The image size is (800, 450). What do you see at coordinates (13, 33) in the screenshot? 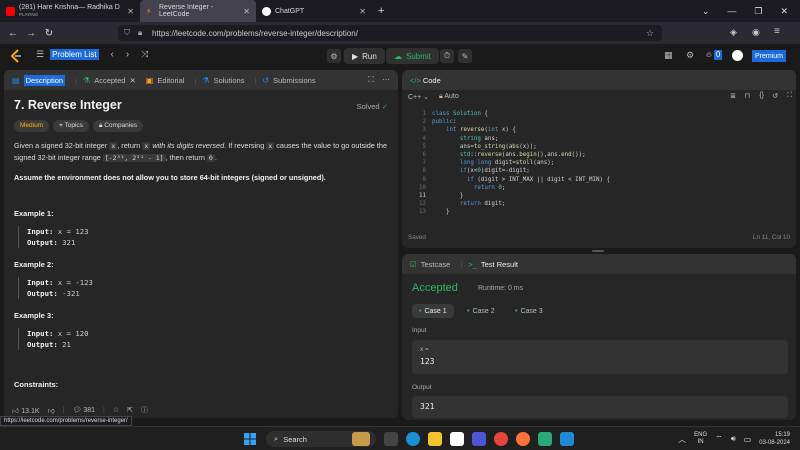
I see `back-icon: ←` at bounding box center [13, 33].